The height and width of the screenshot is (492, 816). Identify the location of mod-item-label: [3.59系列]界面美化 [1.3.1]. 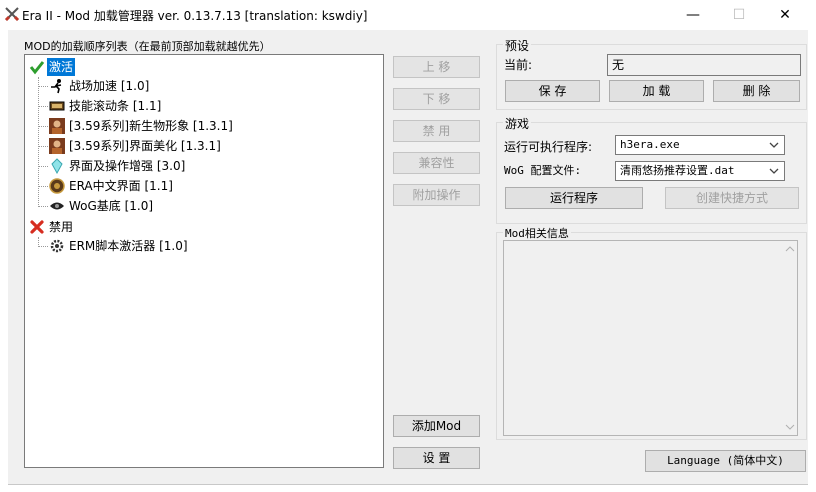
(145, 146).